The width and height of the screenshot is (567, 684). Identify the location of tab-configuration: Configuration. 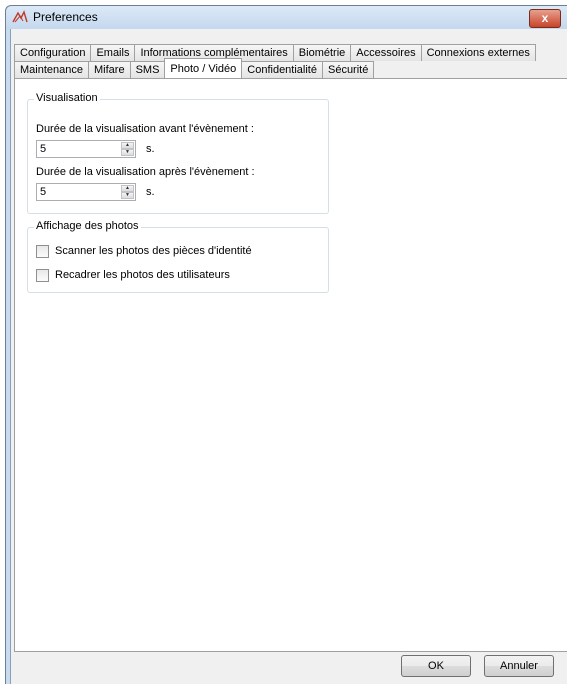
(53, 52).